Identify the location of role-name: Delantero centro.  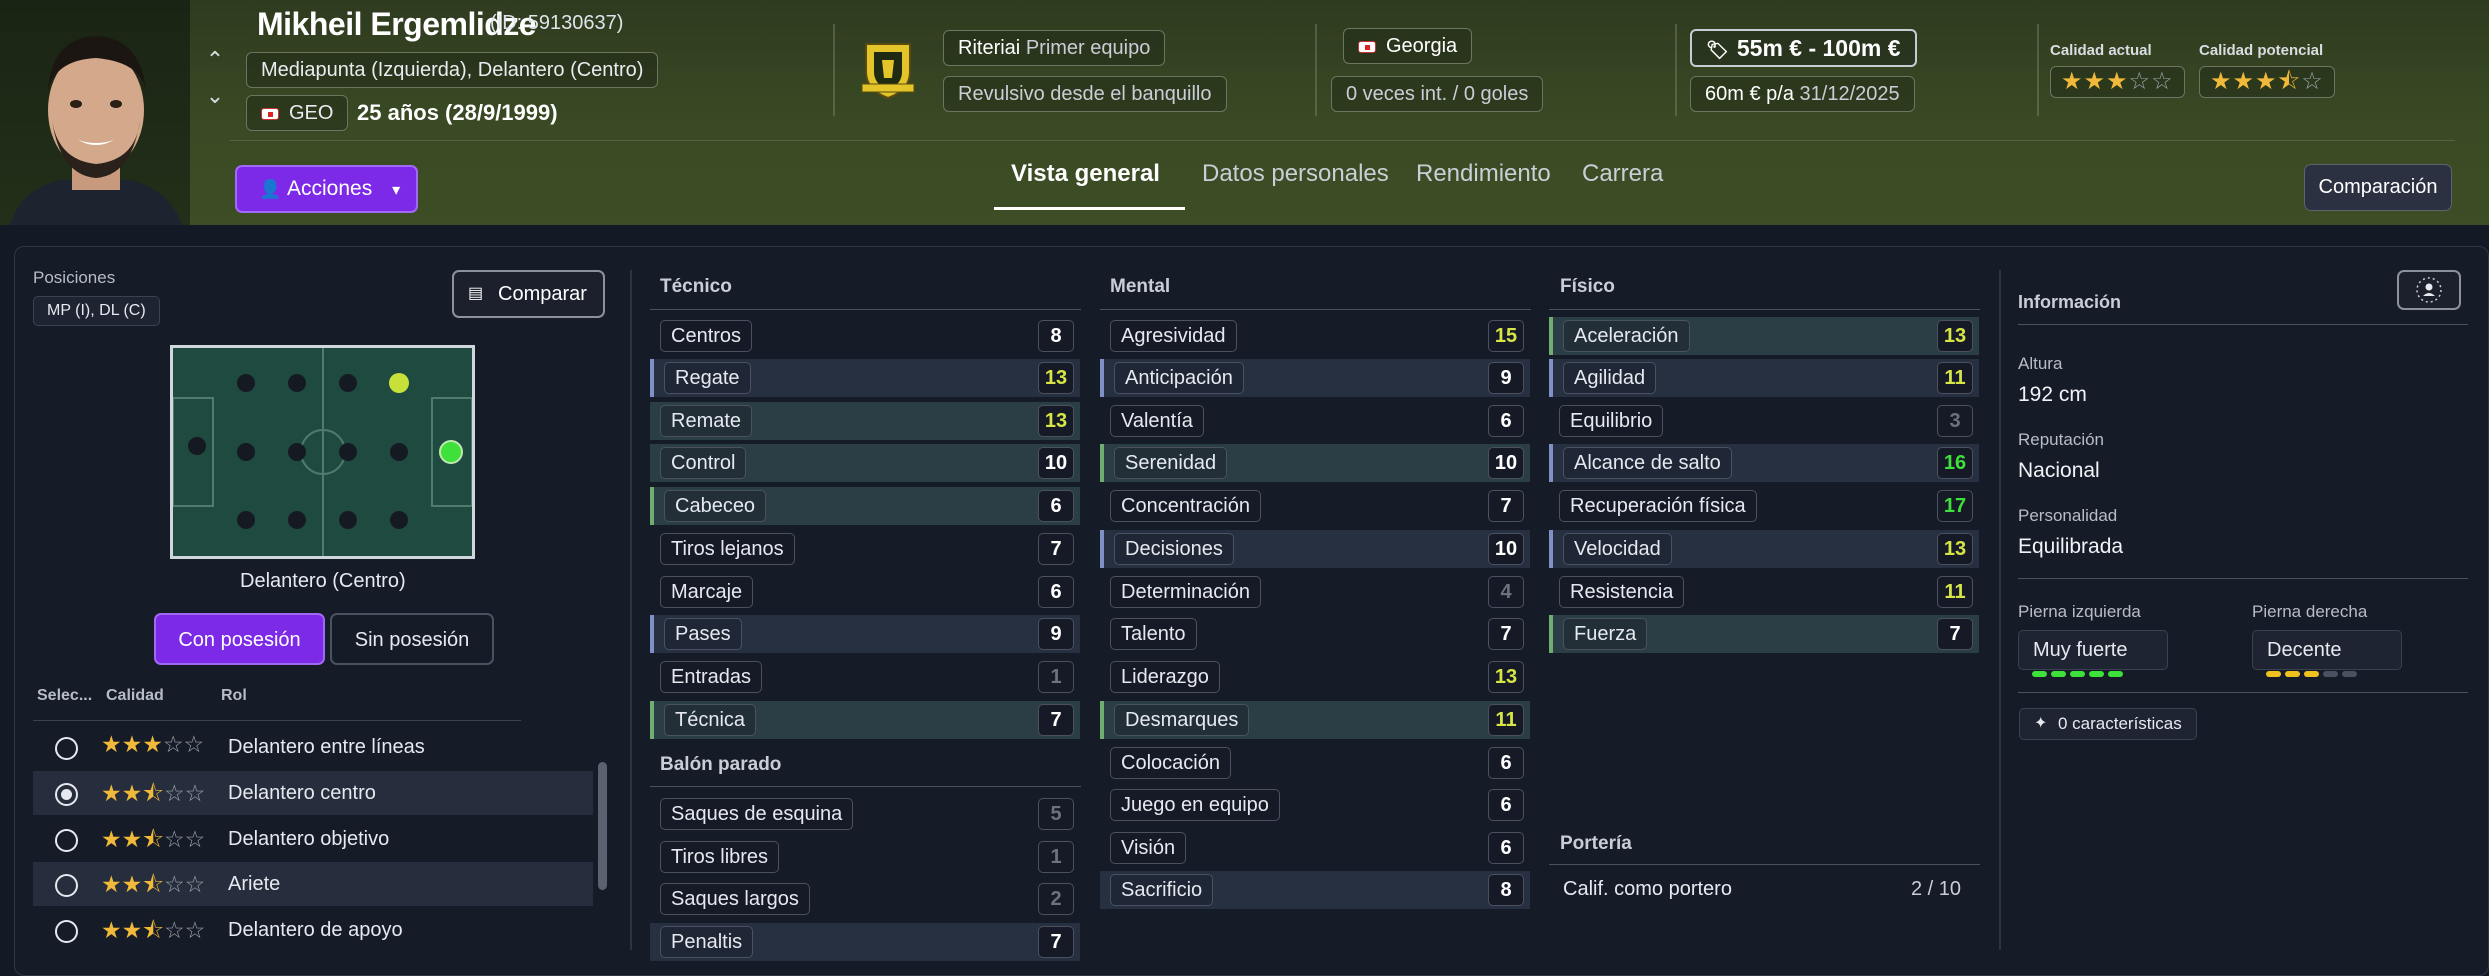
(302, 793).